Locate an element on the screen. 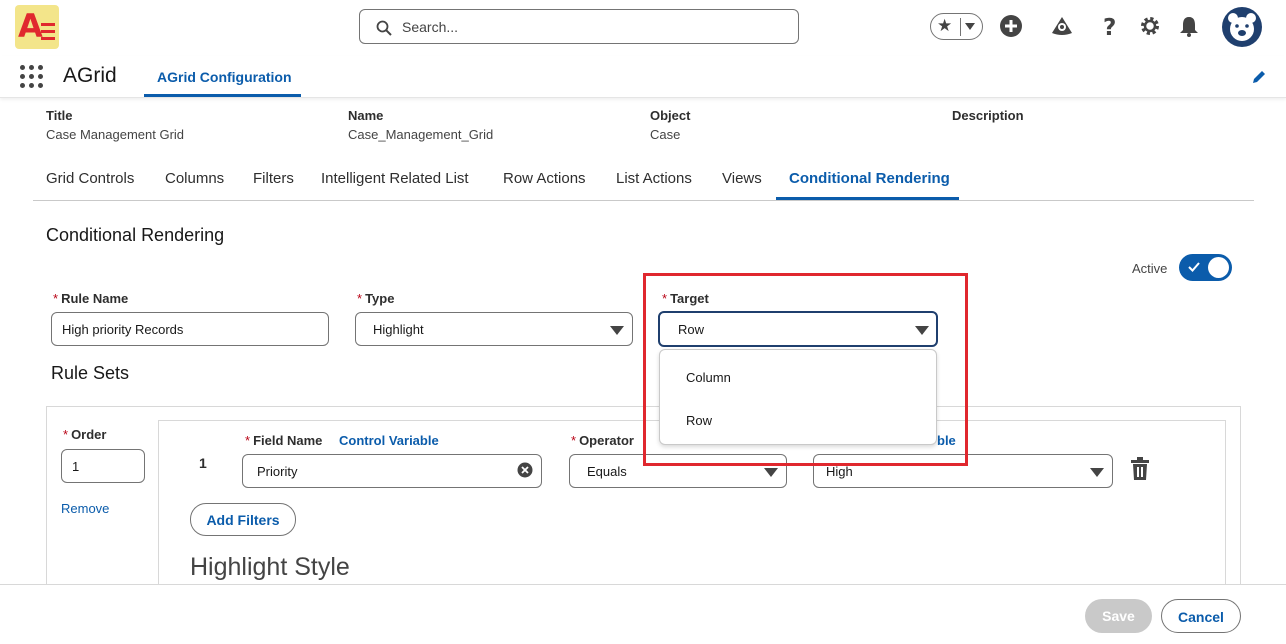 This screenshot has height=644, width=1286. order-input: 1 is located at coordinates (103, 466).